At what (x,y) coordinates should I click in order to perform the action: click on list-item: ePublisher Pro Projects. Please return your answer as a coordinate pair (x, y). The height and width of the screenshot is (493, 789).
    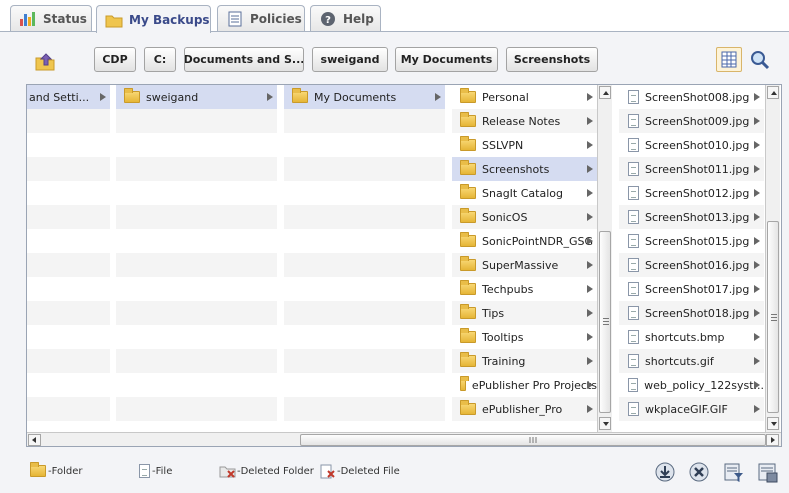
    Looking at the image, I should click on (524, 385).